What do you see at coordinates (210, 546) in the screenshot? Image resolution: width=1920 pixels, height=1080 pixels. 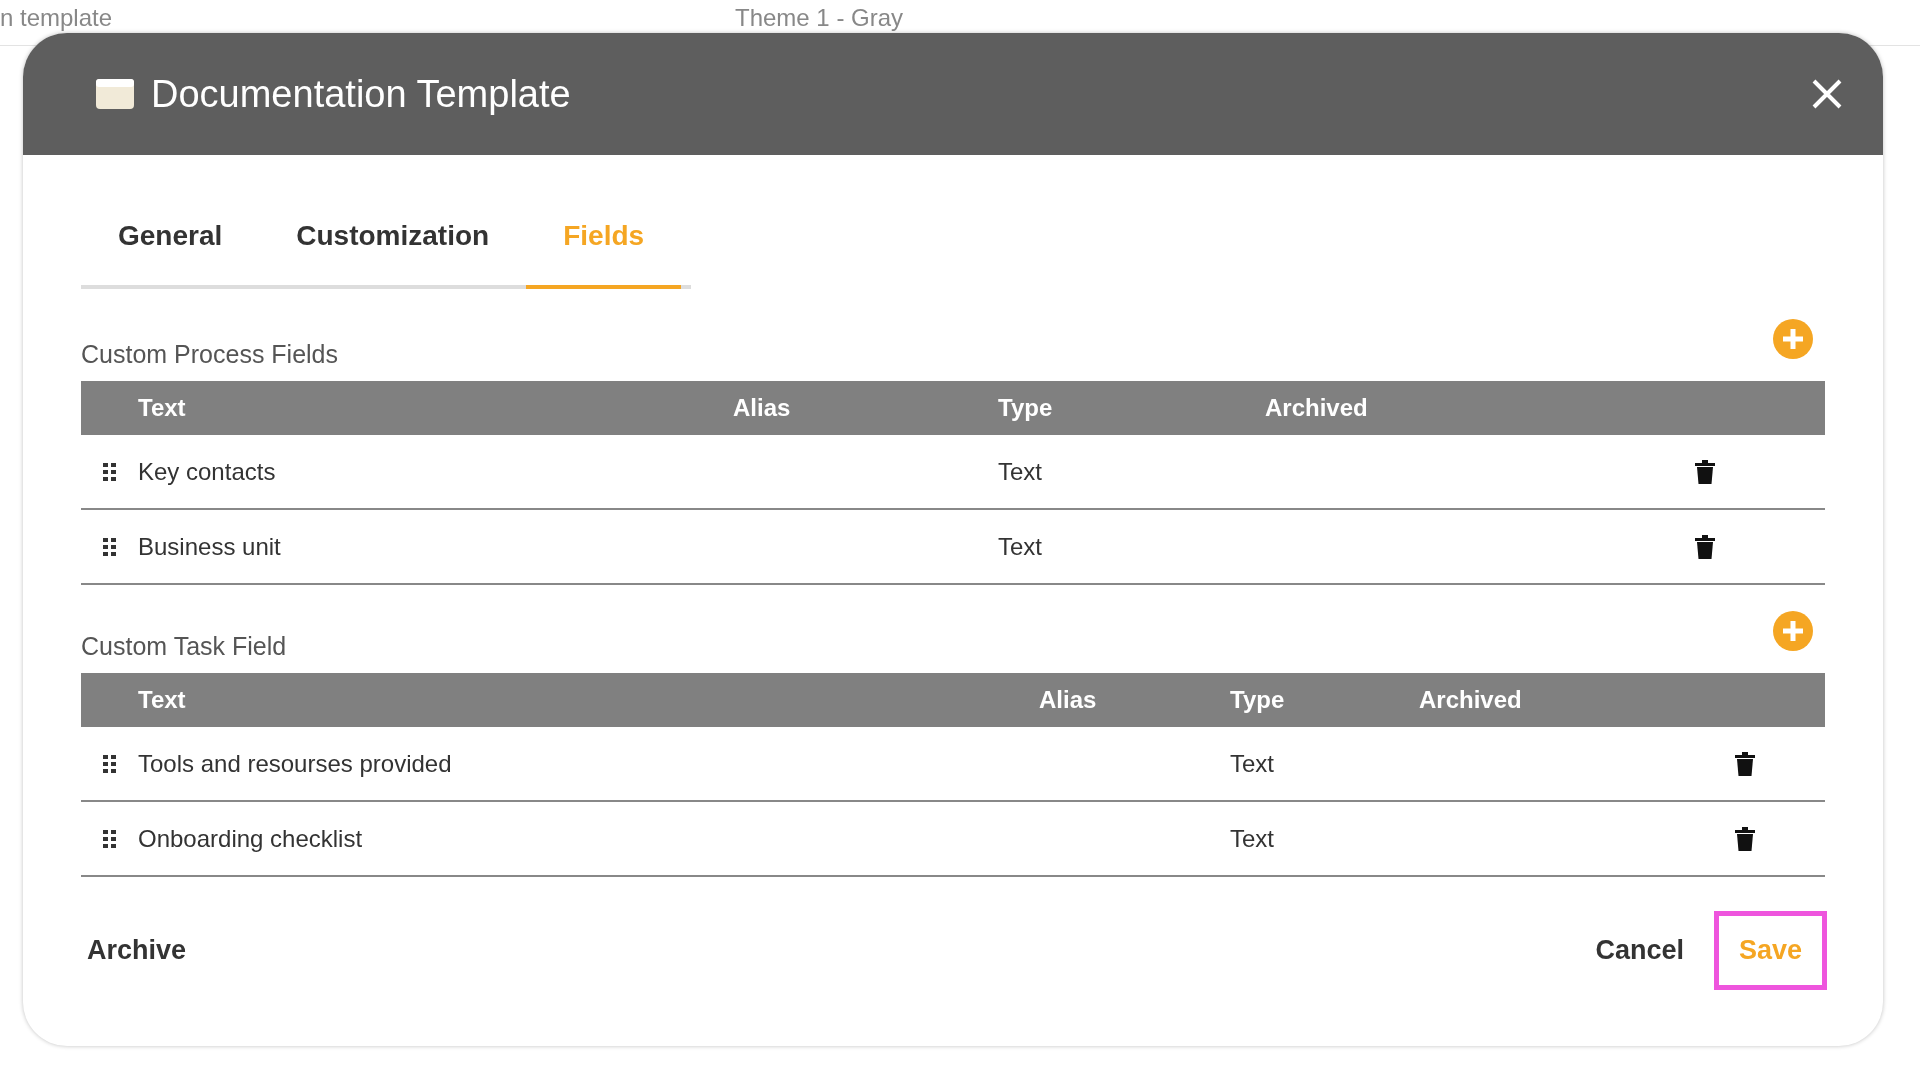 I see `table-cell-text: Business unit` at bounding box center [210, 546].